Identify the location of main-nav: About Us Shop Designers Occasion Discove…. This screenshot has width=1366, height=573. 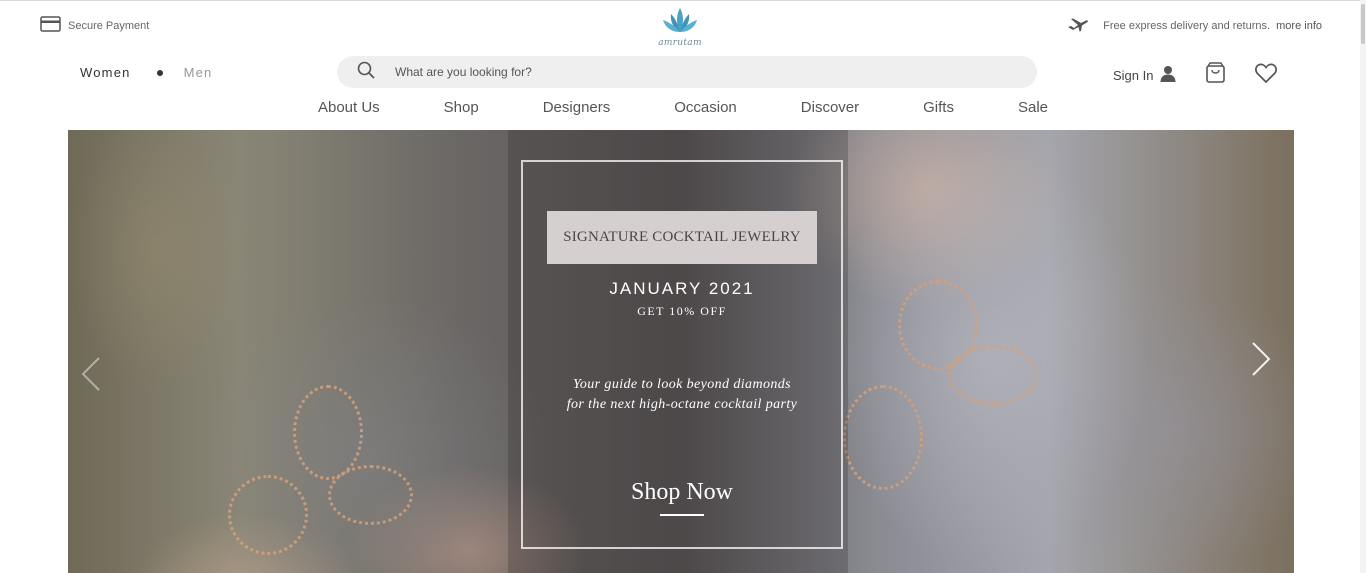
(683, 107).